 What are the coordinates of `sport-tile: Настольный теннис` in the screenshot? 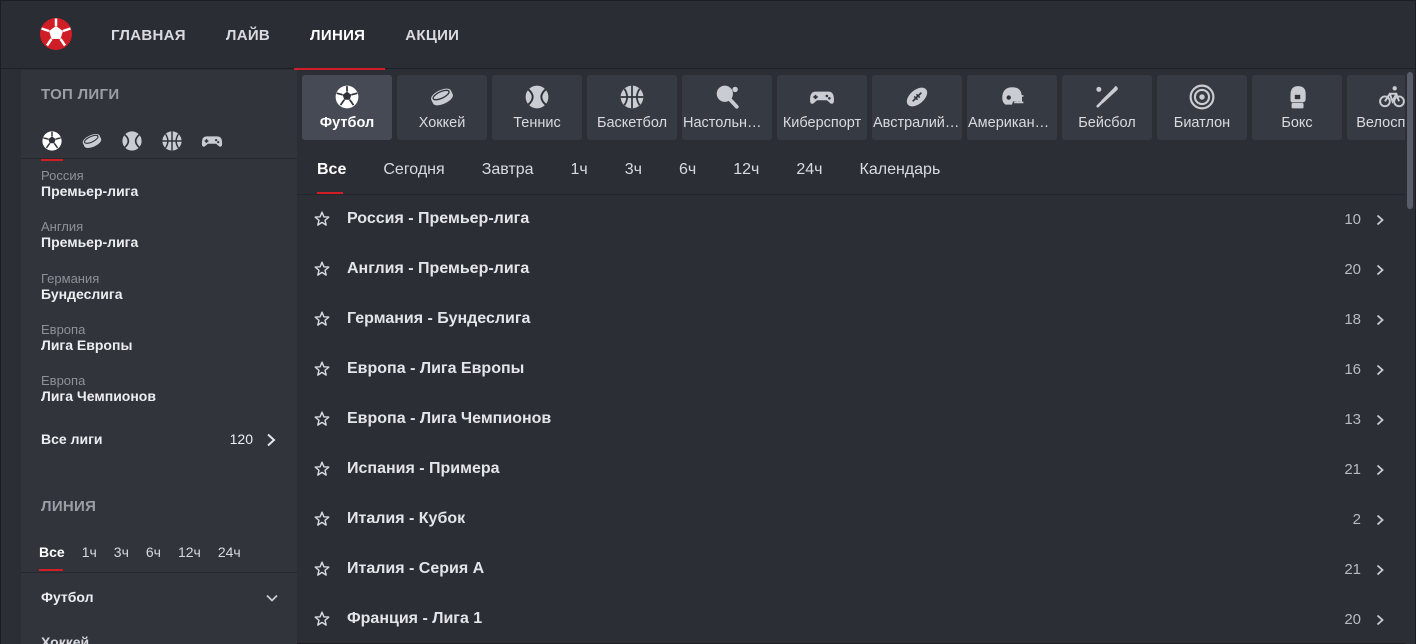 It's located at (727, 107).